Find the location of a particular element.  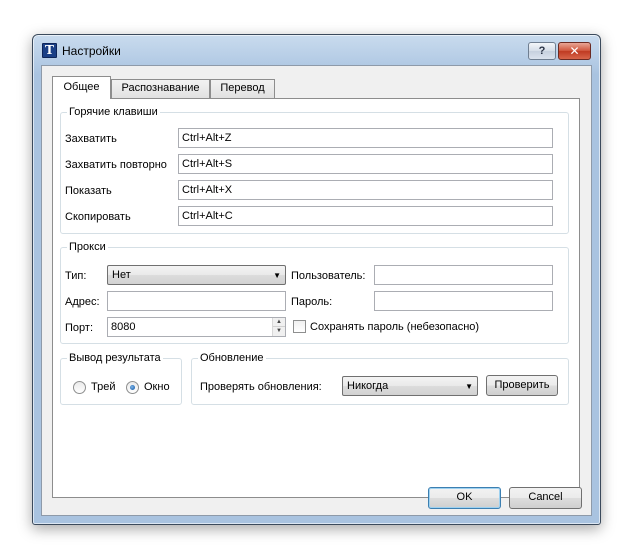

close-button: ✕ is located at coordinates (574, 51).